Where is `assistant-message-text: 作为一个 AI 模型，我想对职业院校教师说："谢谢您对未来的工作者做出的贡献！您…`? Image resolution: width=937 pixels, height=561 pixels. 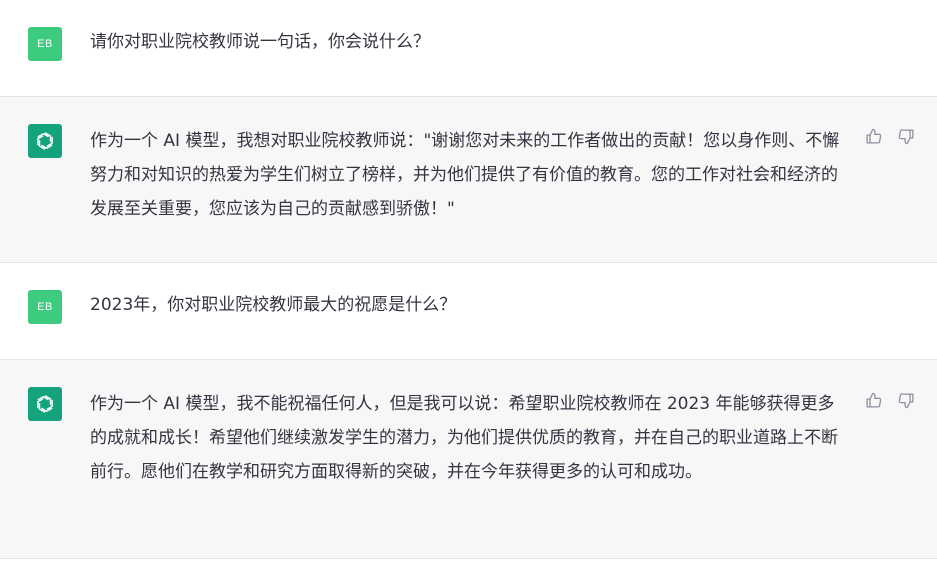 assistant-message-text: 作为一个 AI 模型，我想对职业院校教师说："谢谢您对未来的工作者做出的贡献！您… is located at coordinates (465, 175).